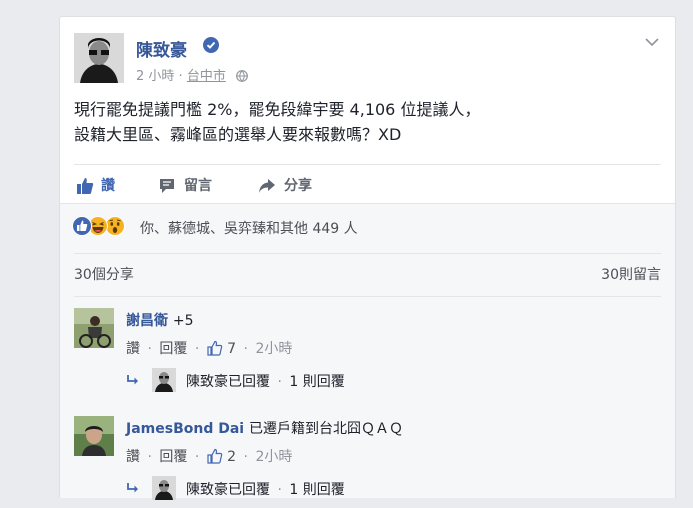 The width and height of the screenshot is (693, 508). Describe the element at coordinates (99, 58) in the screenshot. I see `author-avatar` at that location.